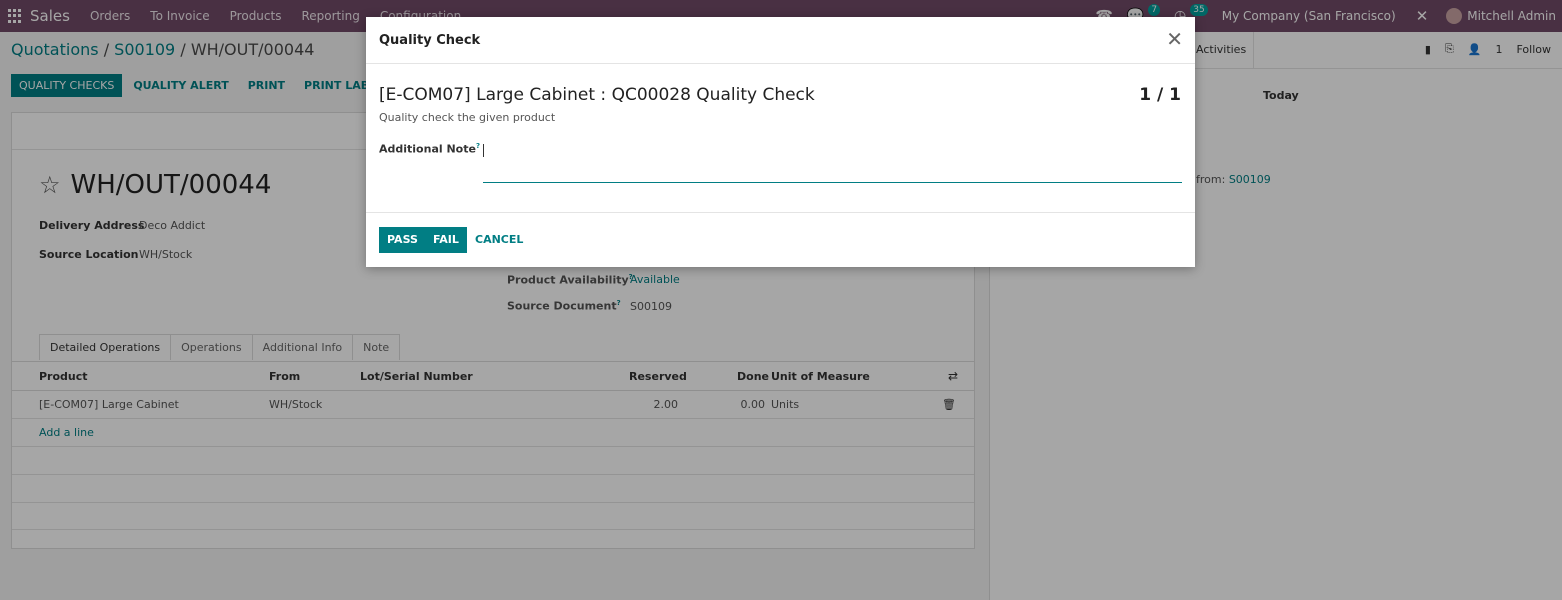 The height and width of the screenshot is (600, 1562). I want to click on help-mark: ?, so click(478, 146).